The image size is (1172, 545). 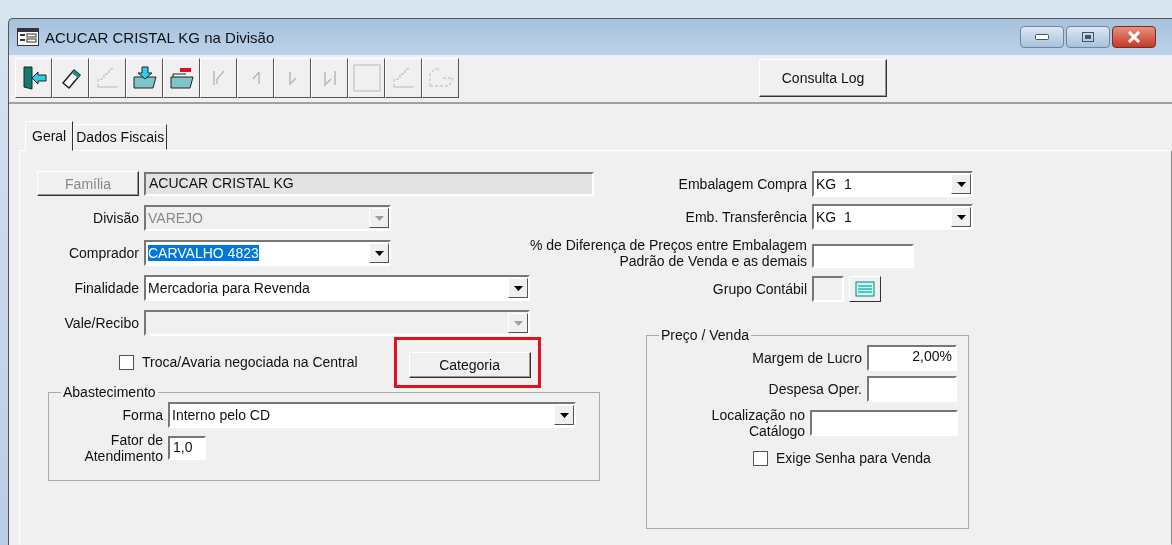 What do you see at coordinates (372, 415) in the screenshot?
I see `dropdown-field: Interno pelo CD` at bounding box center [372, 415].